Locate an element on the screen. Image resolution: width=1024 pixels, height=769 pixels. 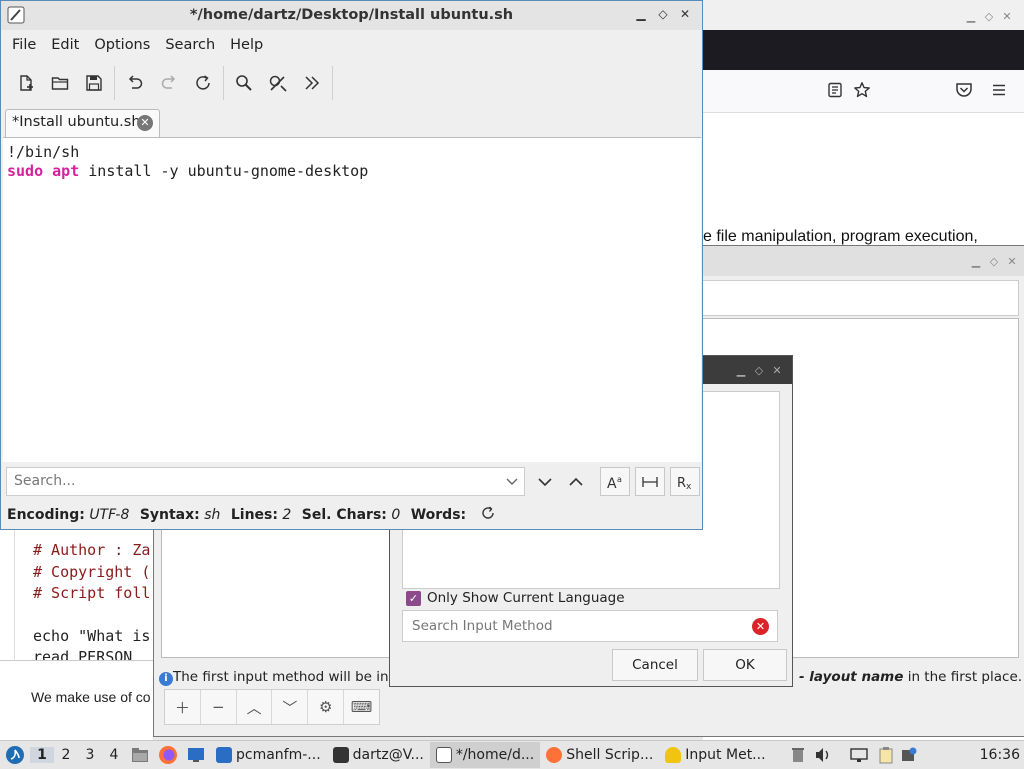
lines-value: 2 is located at coordinates (287, 515).